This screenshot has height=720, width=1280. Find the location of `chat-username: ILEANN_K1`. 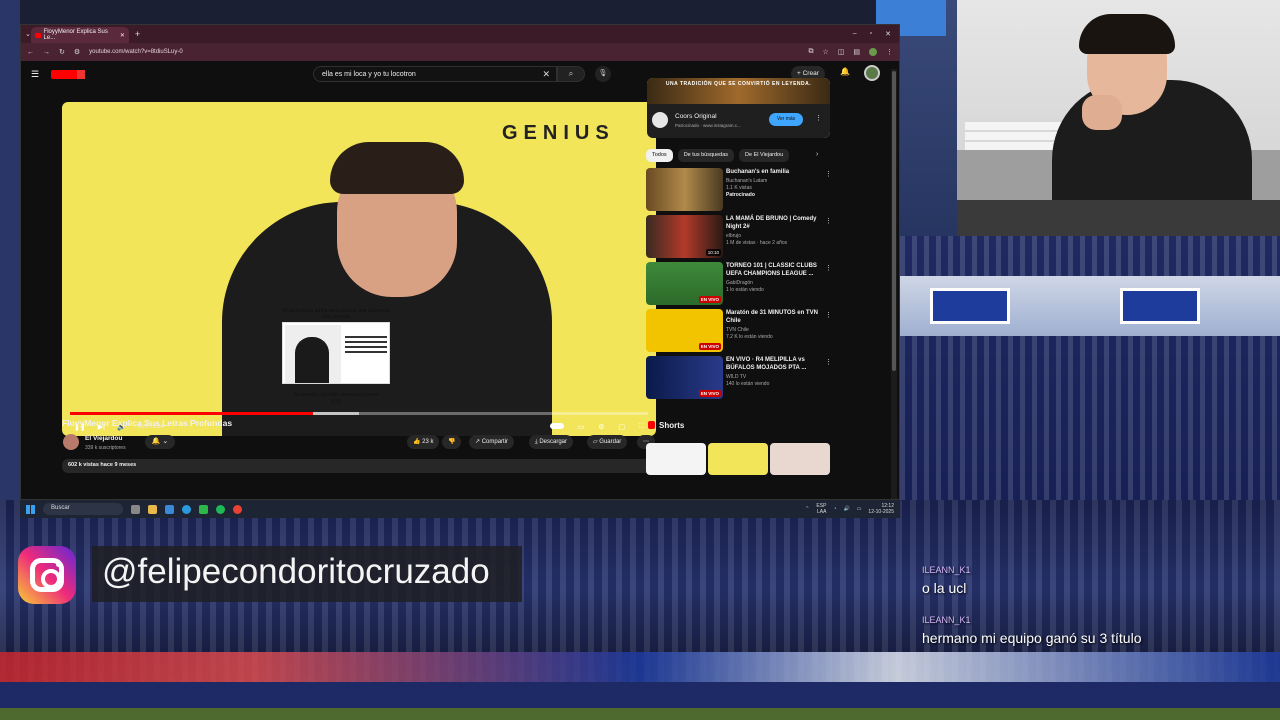

chat-username: ILEANN_K1 is located at coordinates (946, 620).